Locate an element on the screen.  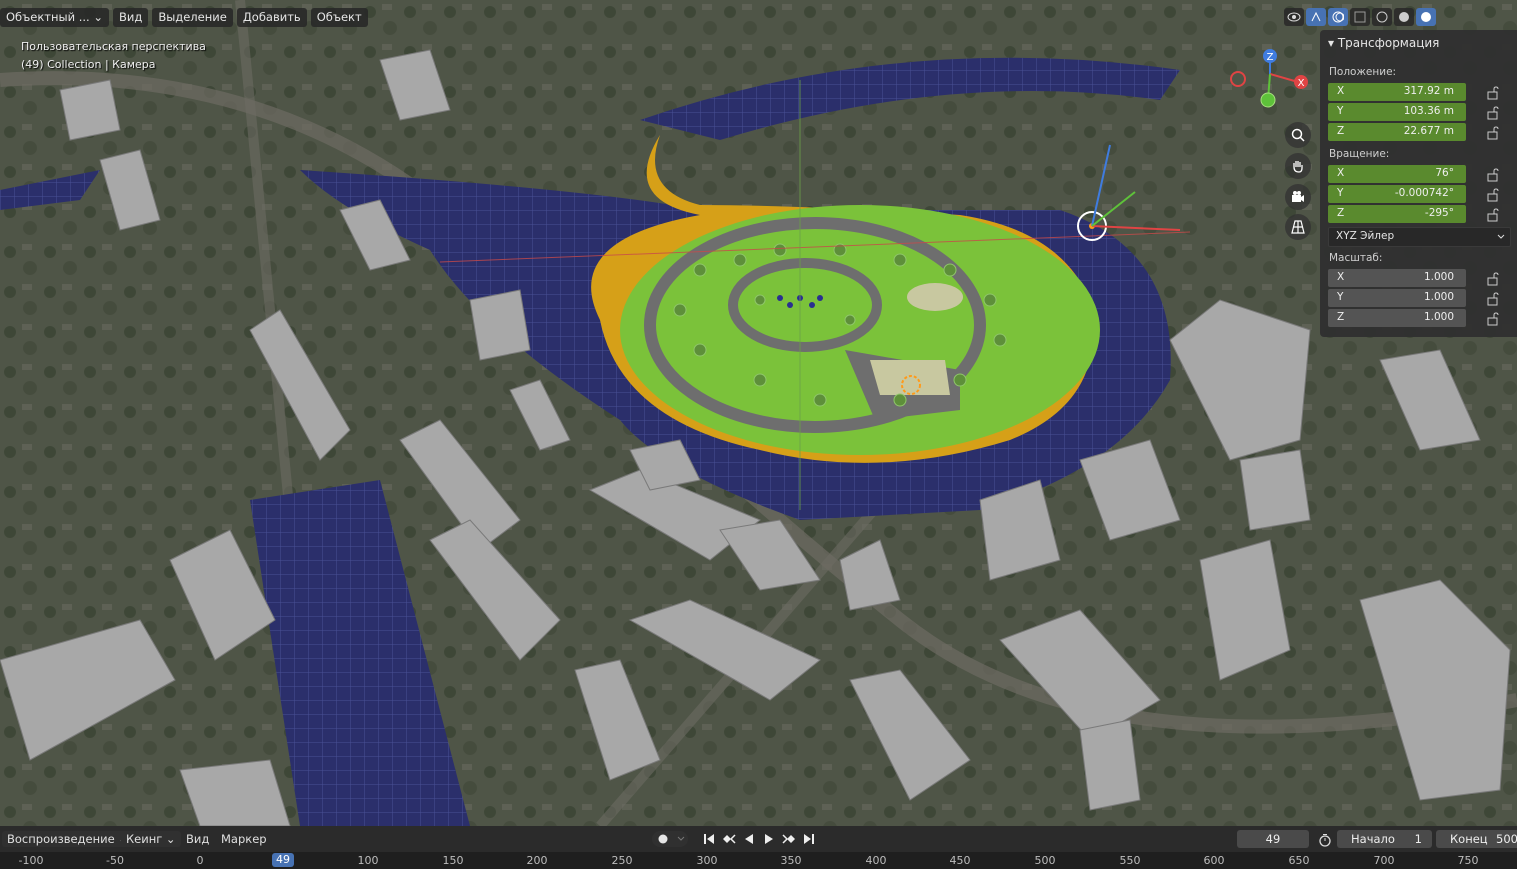
playback-dropdown: Воспроизведение ⌄ is located at coordinates (67, 839).